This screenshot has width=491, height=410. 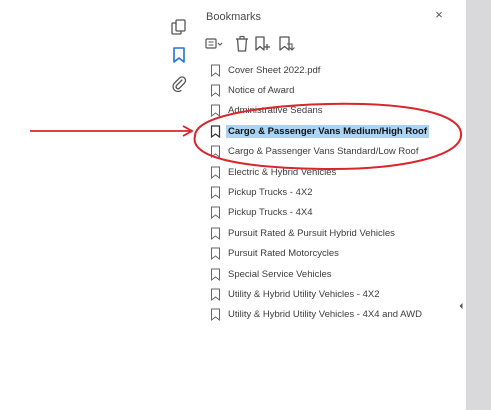 I want to click on bookmark-label: Pickup Trucks - 4X4, so click(x=270, y=213).